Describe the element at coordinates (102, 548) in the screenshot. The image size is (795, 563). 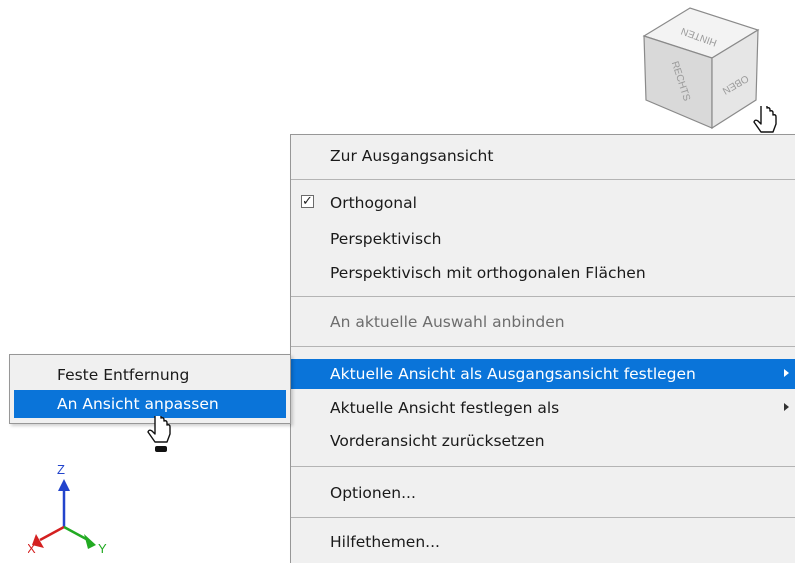
I see `axis-label-y: Y` at that location.